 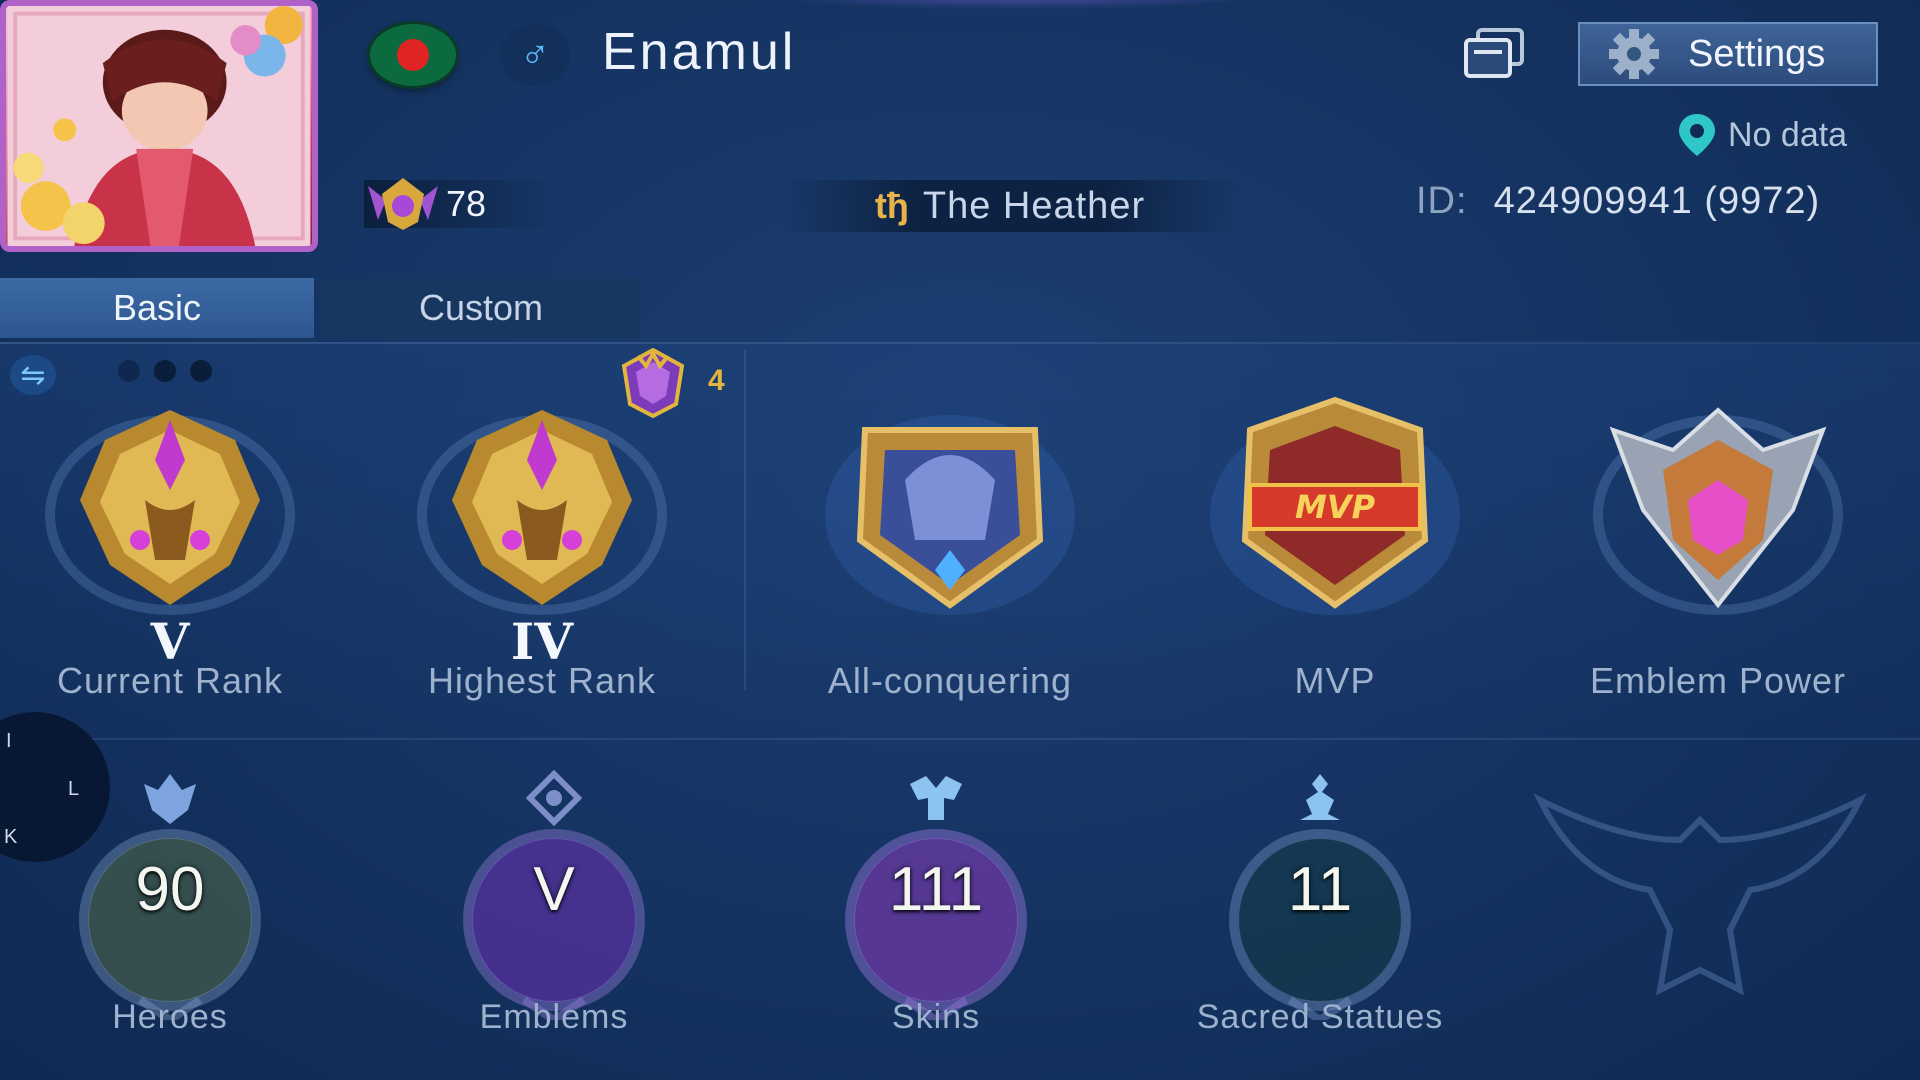 I want to click on sacred-statues-stat: 11 Sacred Statues, so click(x=1320, y=920).